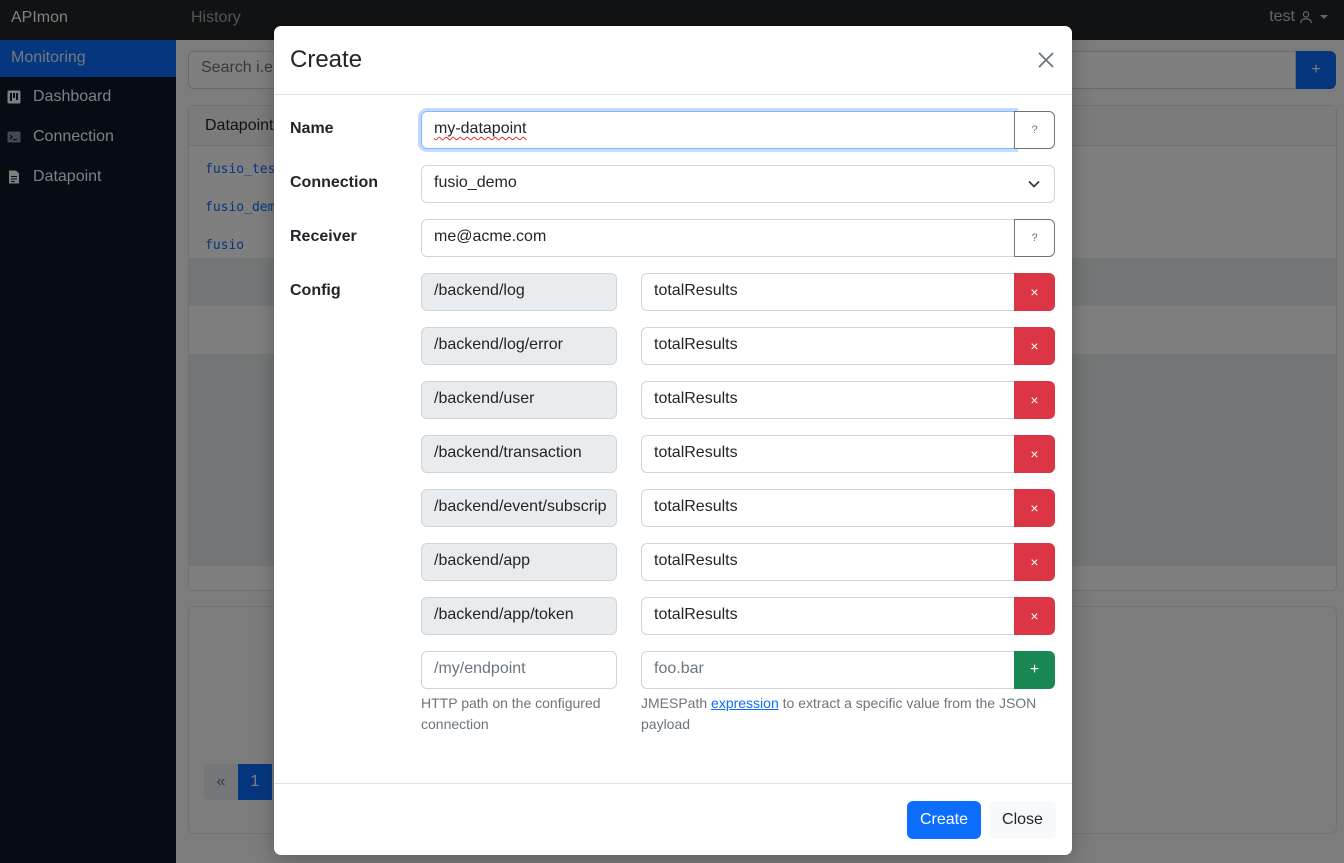  I want to click on new-expression-input: foo.bar, so click(828, 670).